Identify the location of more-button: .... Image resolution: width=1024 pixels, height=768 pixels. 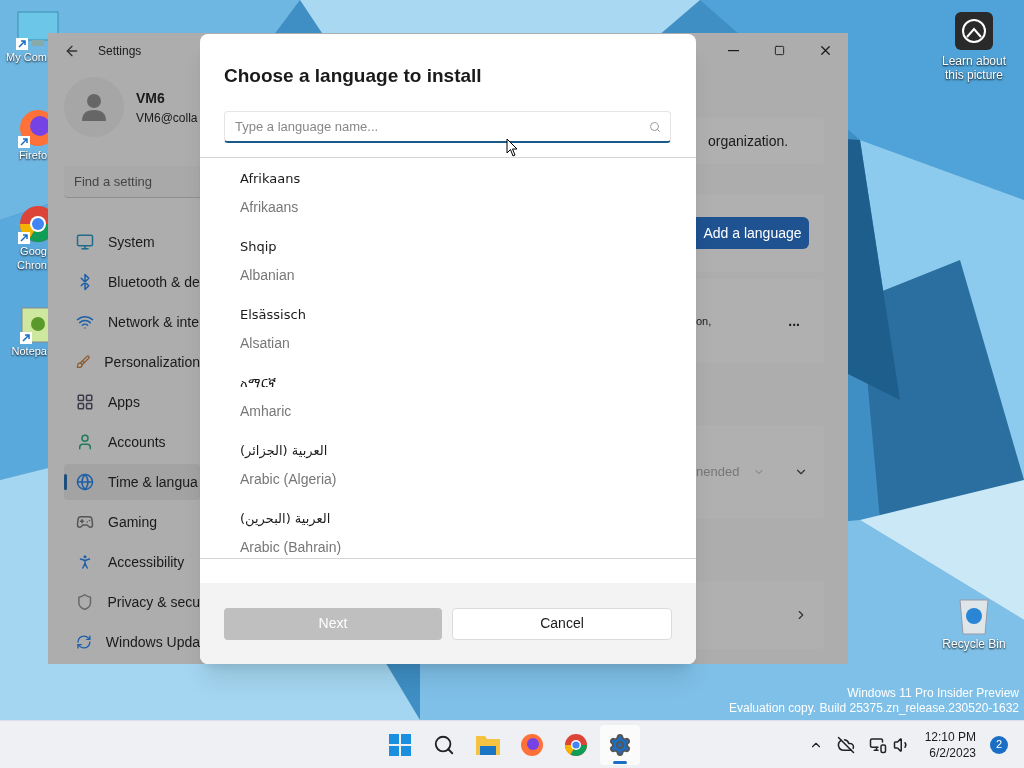
(794, 321).